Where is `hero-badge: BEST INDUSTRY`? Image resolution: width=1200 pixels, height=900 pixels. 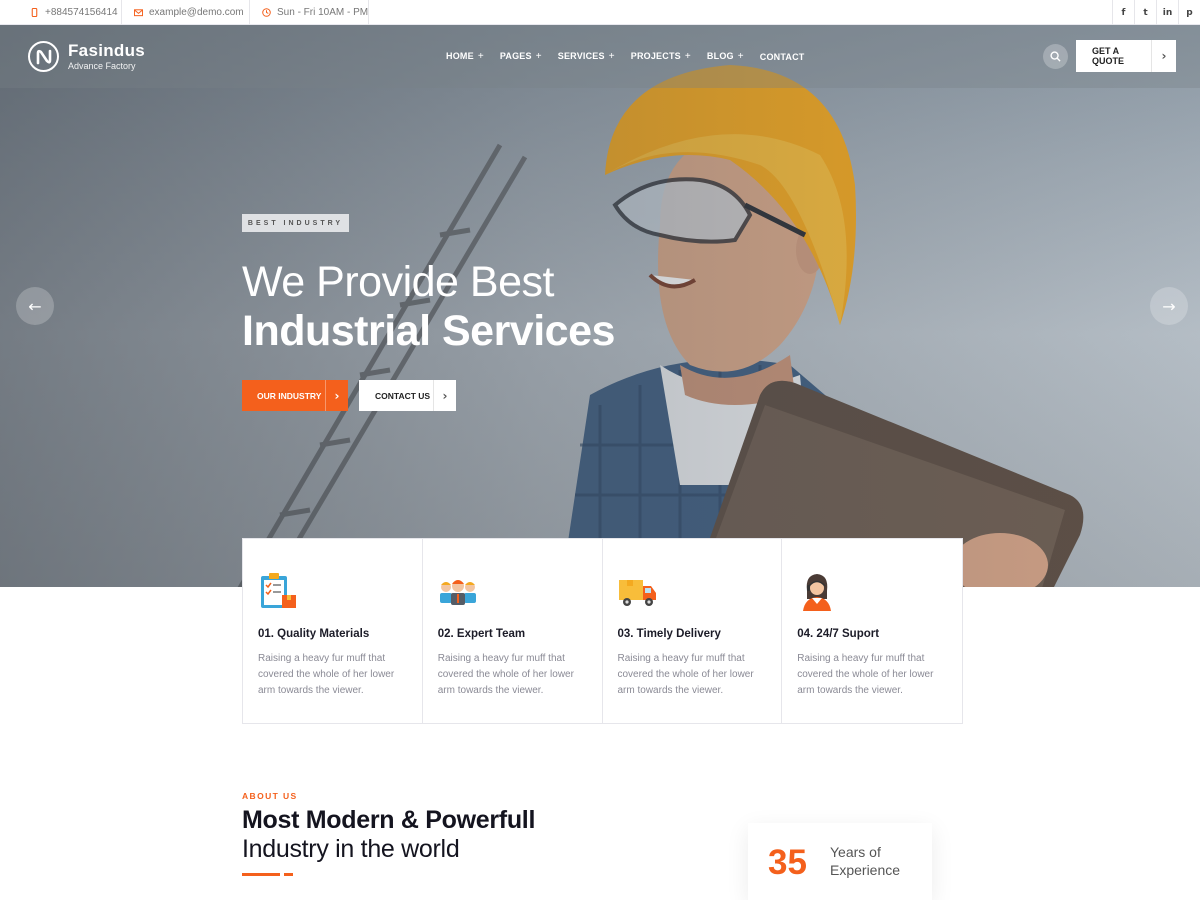
hero-badge: BEST INDUSTRY is located at coordinates (295, 223).